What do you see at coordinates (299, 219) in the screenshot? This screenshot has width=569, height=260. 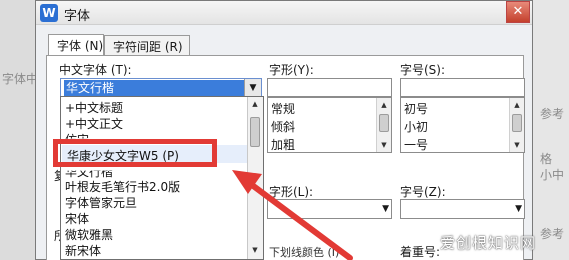 I see `annotation-arrow-shaft` at bounding box center [299, 219].